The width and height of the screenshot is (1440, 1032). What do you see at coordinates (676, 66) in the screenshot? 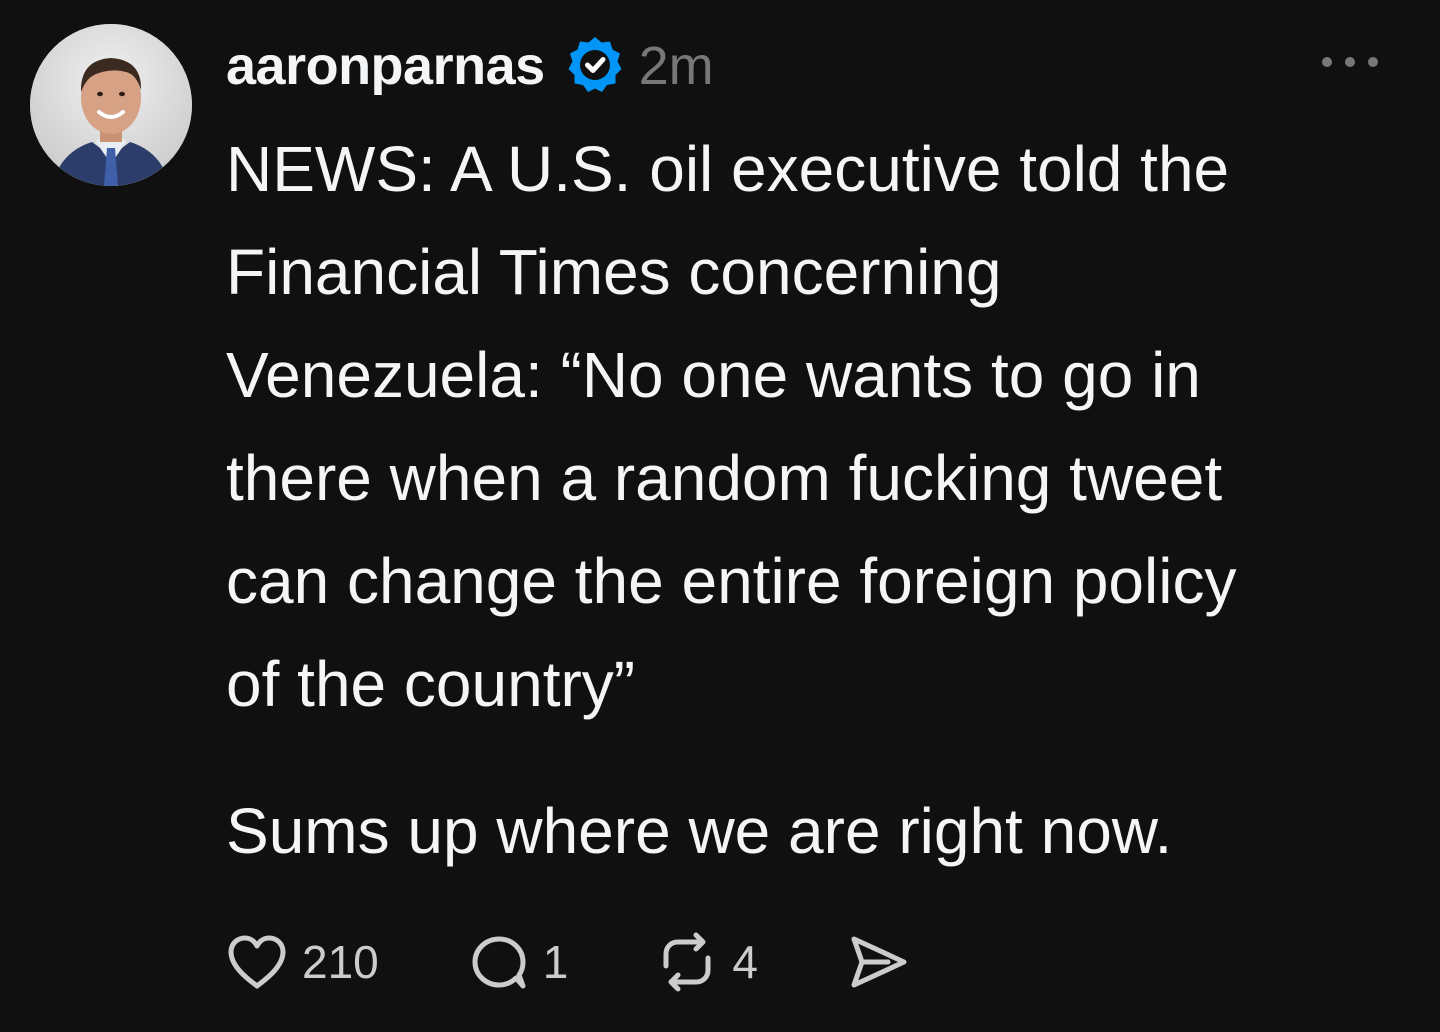
I see `timestamp: 2m` at bounding box center [676, 66].